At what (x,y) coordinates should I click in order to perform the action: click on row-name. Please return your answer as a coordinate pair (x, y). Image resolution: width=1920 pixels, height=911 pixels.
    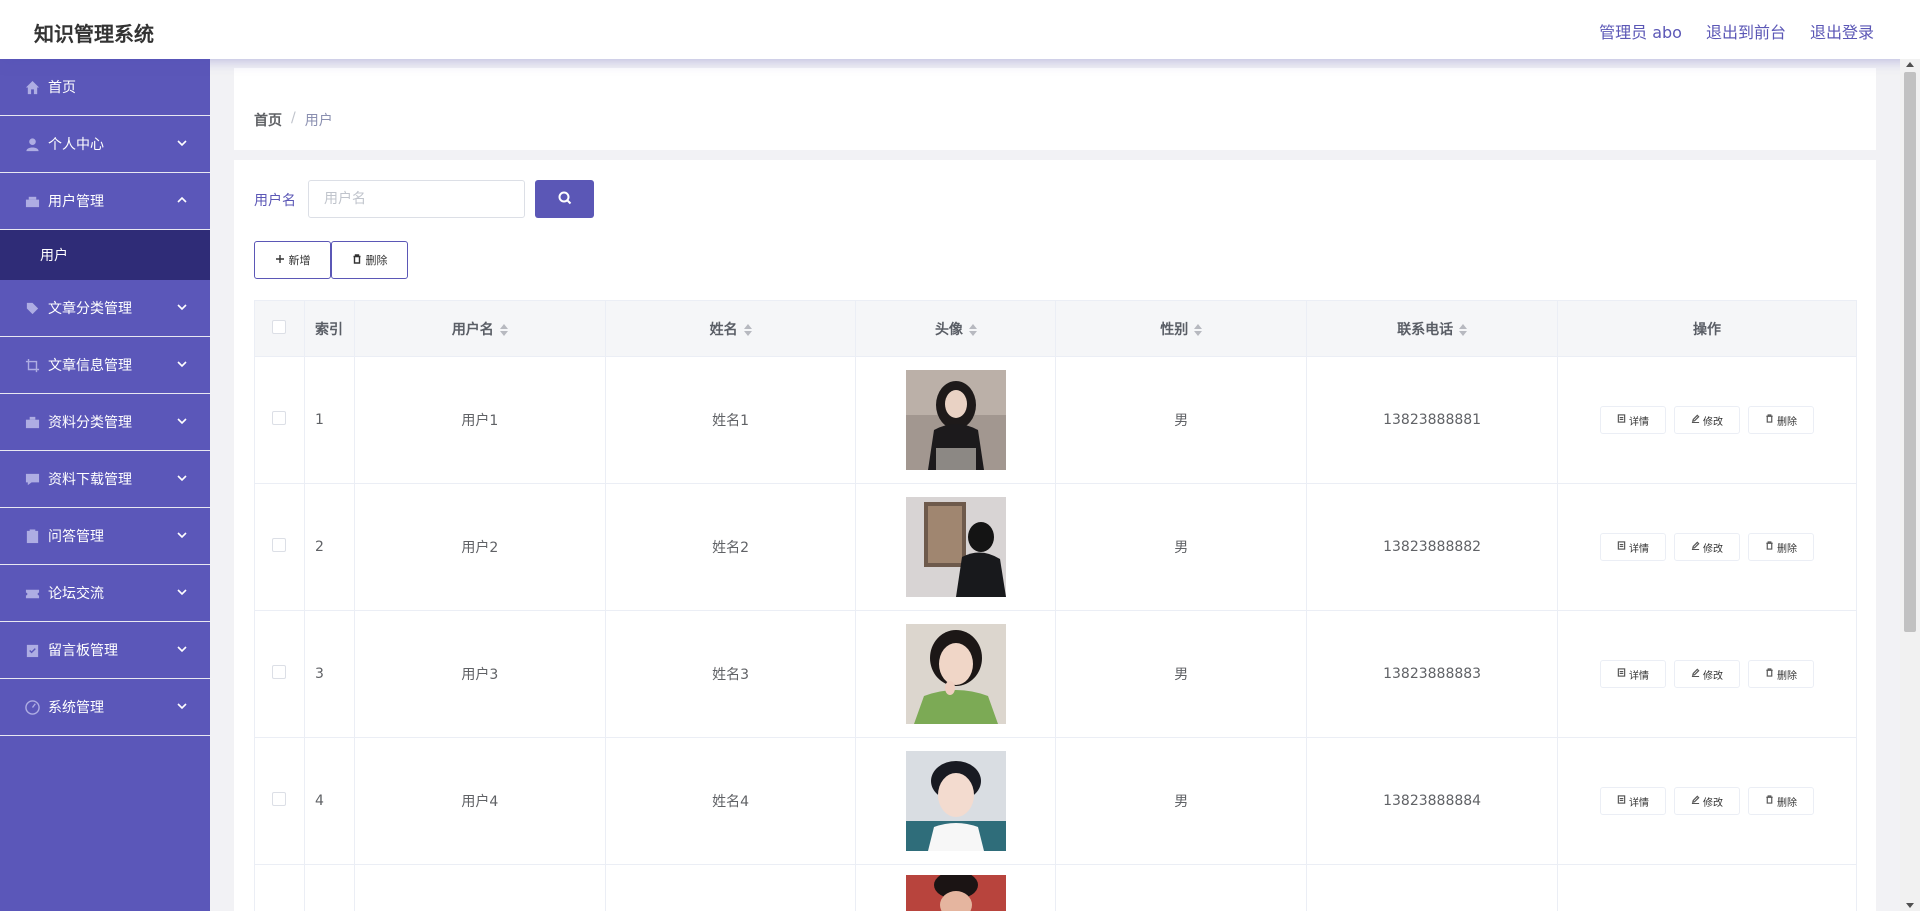
    Looking at the image, I should click on (730, 887).